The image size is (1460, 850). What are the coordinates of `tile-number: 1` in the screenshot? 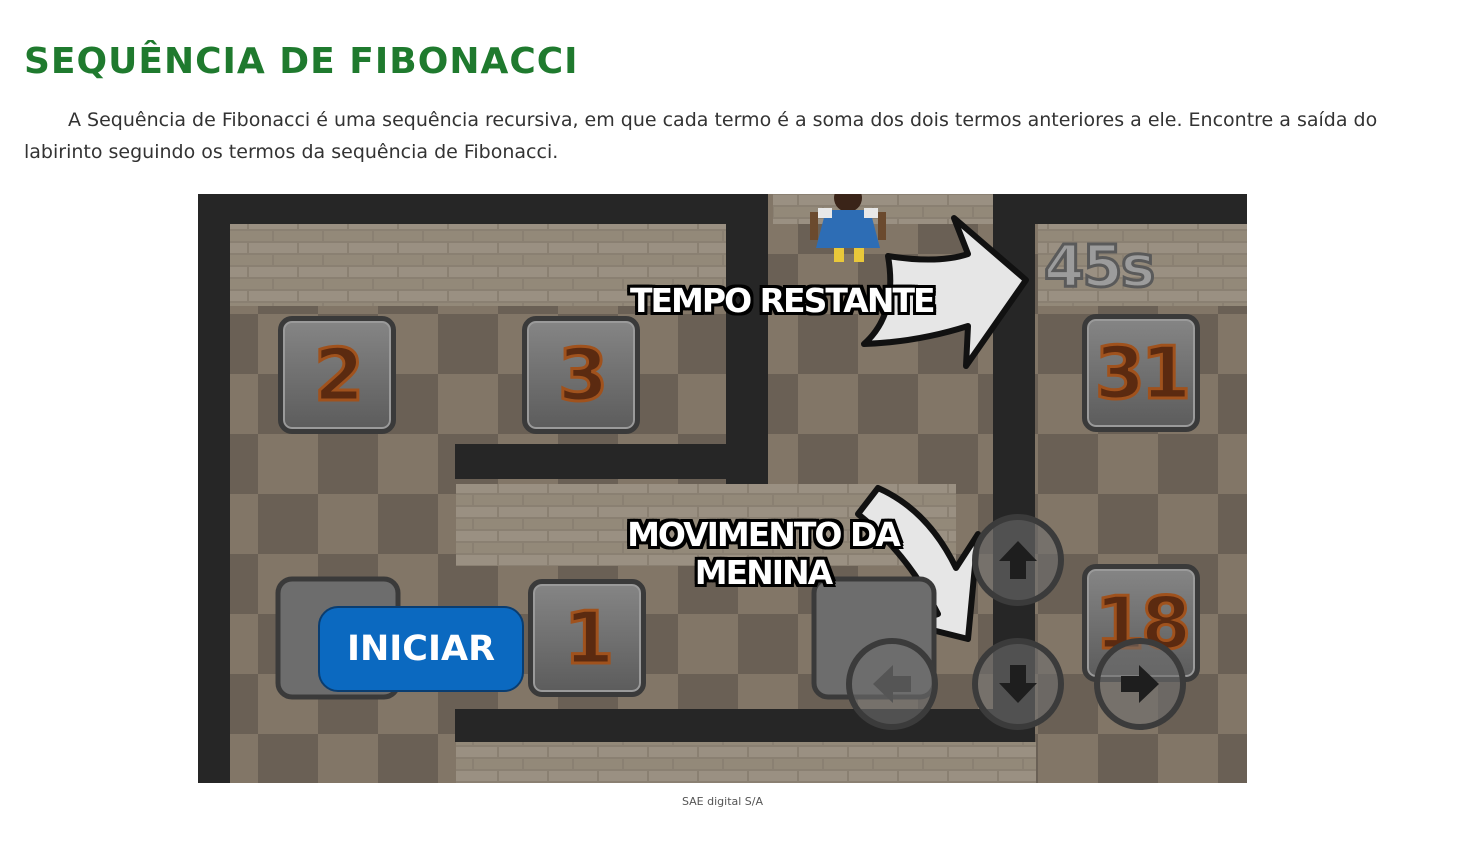 It's located at (588, 638).